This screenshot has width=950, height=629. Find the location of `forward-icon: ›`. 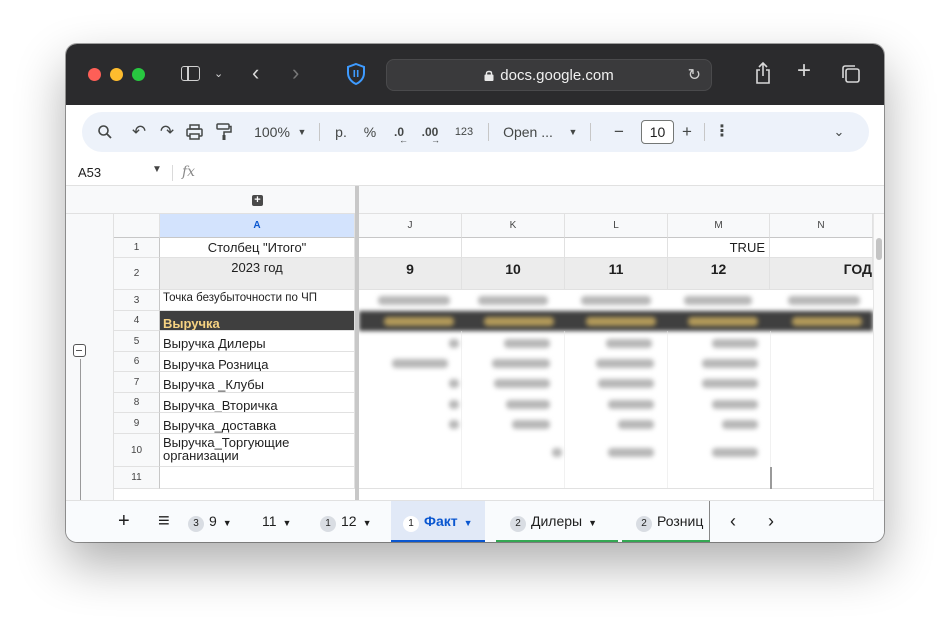

forward-icon: › is located at coordinates (295, 73).